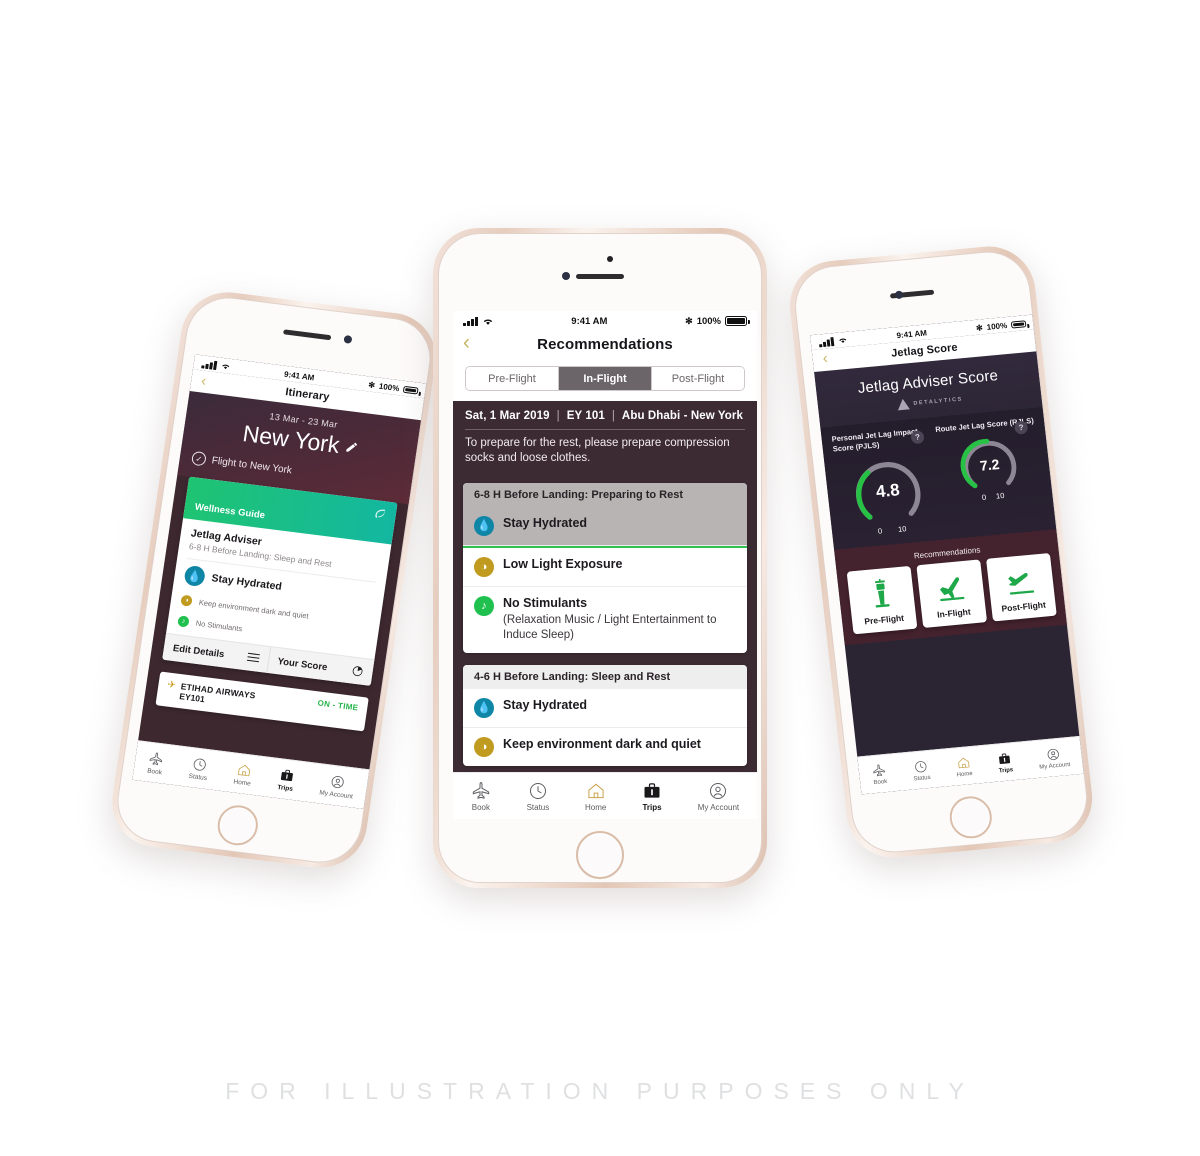 The width and height of the screenshot is (1200, 1156). Describe the element at coordinates (337, 705) in the screenshot. I see `status-badge: ON - TIME` at that location.